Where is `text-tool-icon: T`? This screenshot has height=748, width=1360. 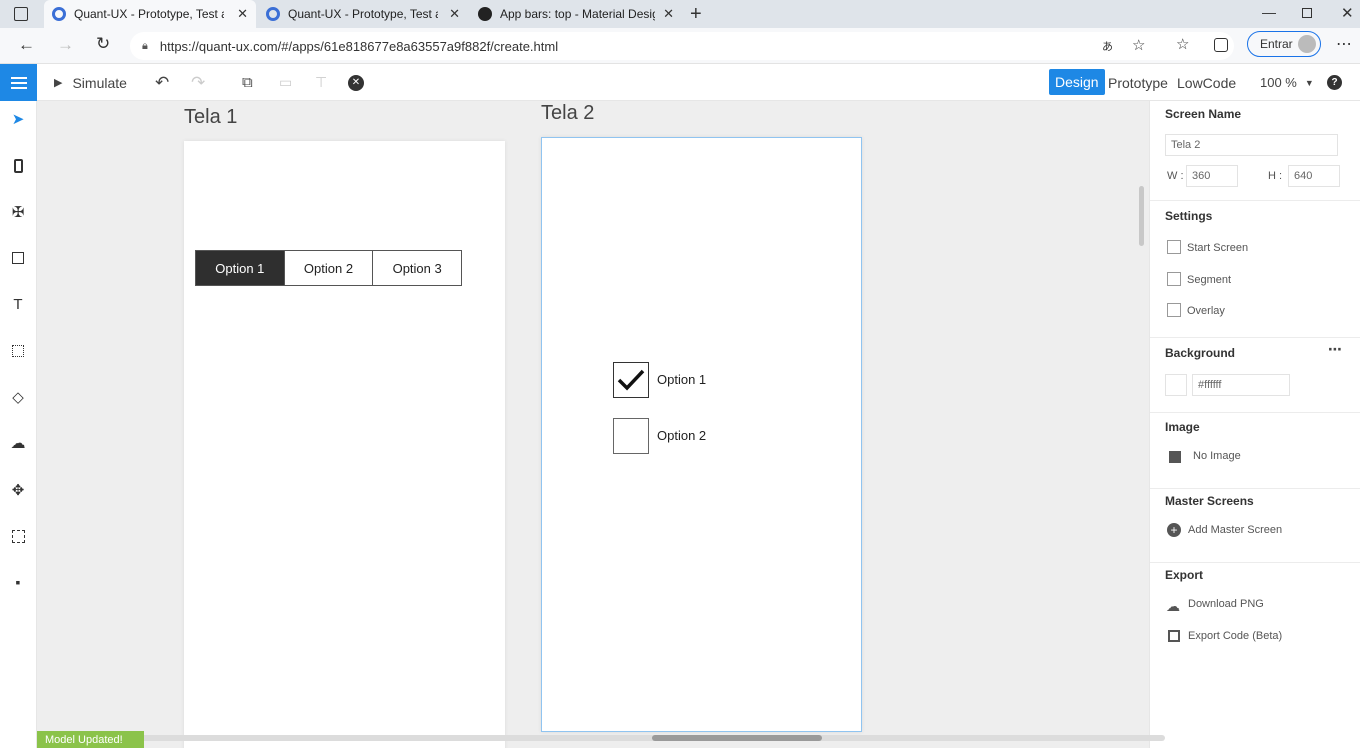 text-tool-icon: T is located at coordinates (18, 304).